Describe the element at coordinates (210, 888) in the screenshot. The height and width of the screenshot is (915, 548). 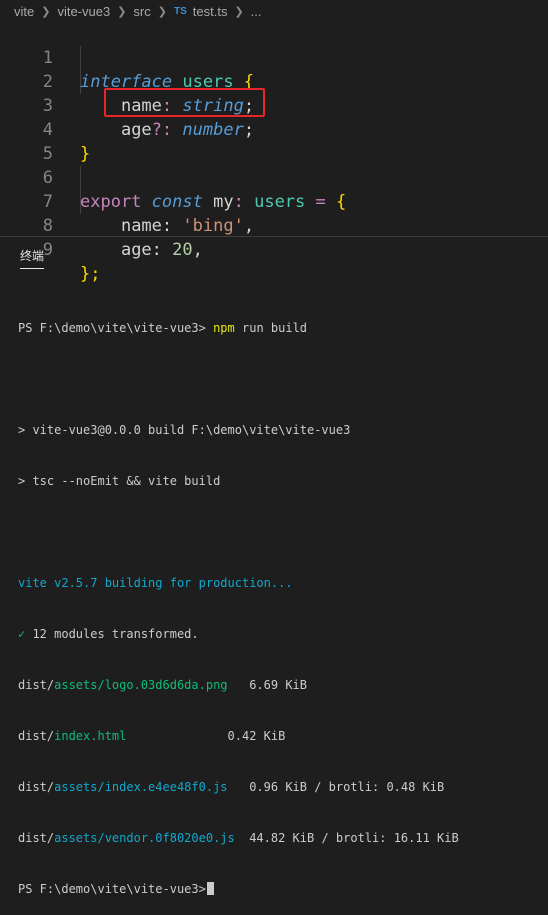
I see `terminal-cursor` at that location.